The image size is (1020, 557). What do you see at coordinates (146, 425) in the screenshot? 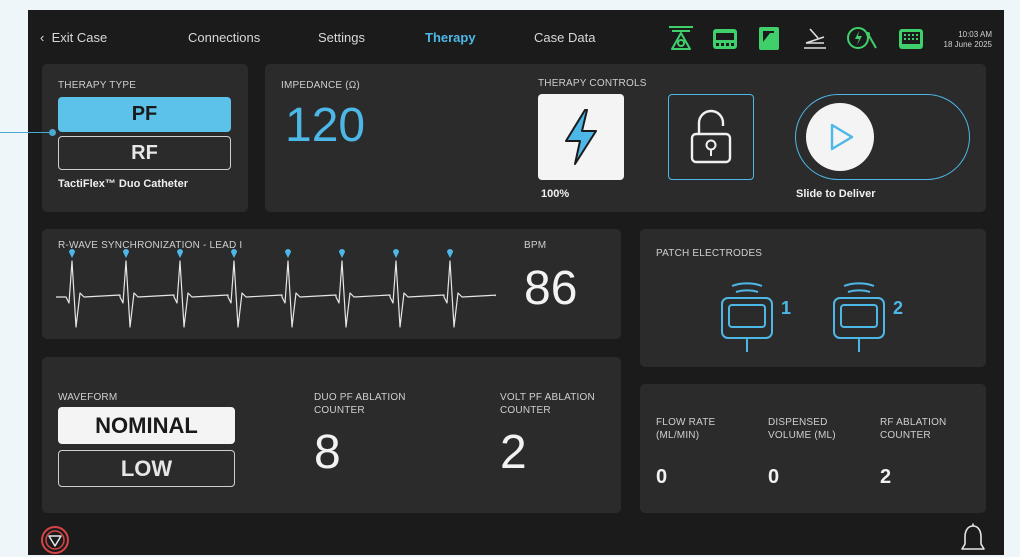
I see `nominal-button: NOMINAL` at bounding box center [146, 425].